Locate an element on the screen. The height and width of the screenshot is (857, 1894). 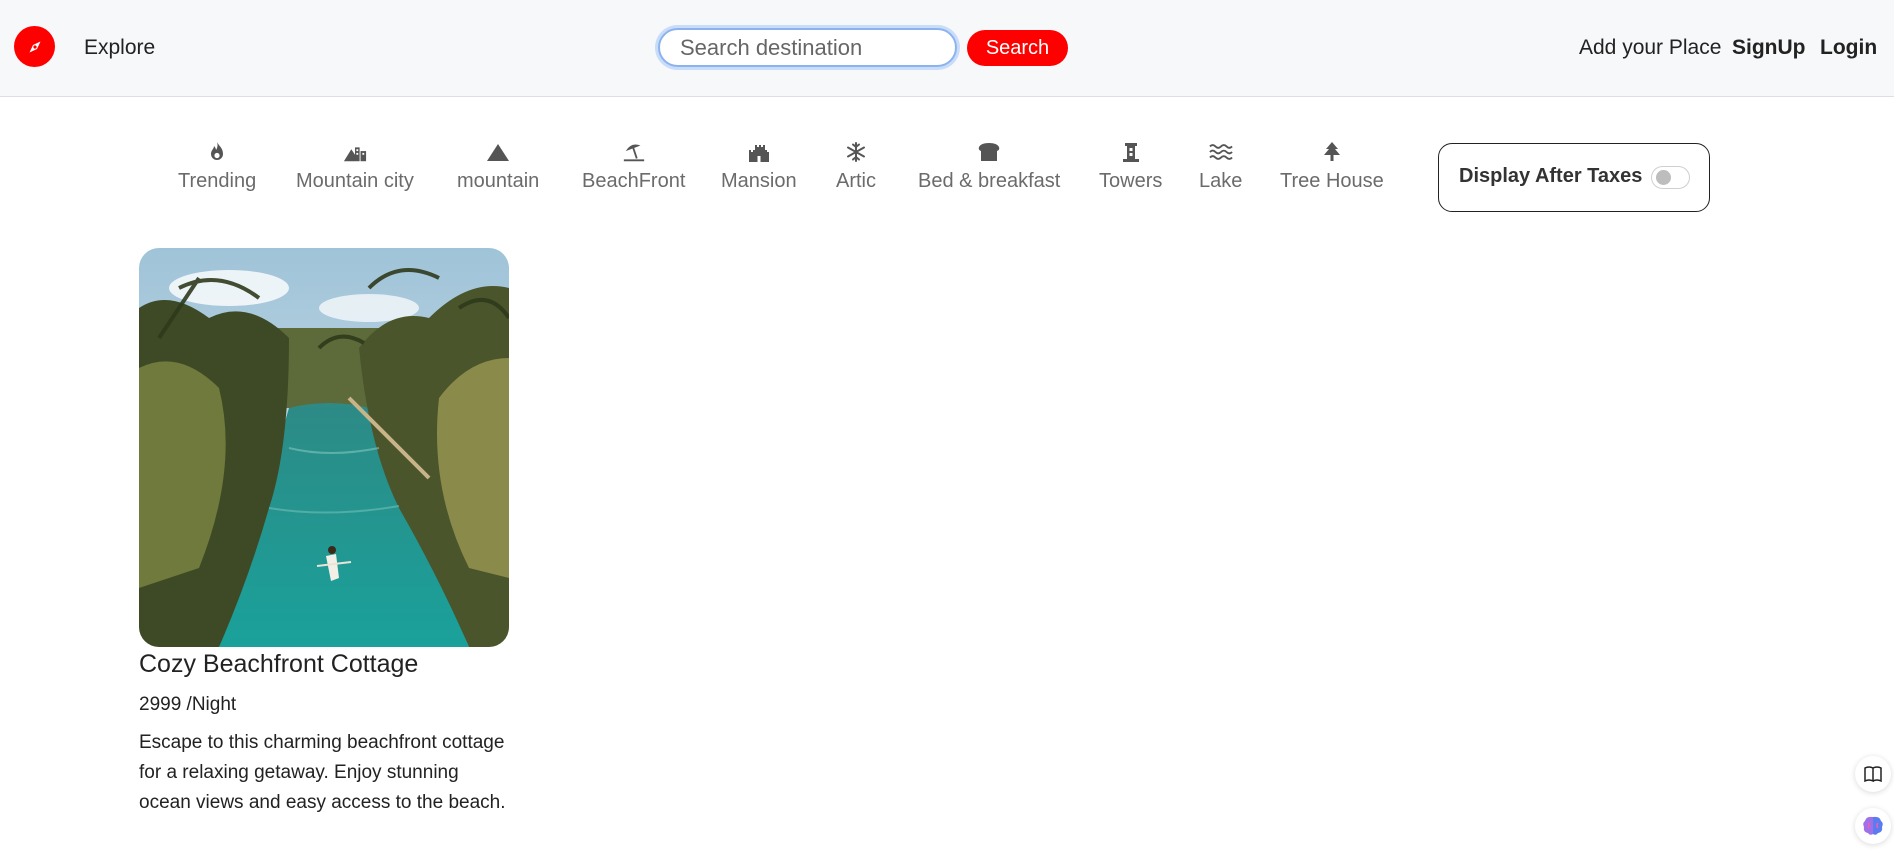
castle-icon is located at coordinates (759, 152).